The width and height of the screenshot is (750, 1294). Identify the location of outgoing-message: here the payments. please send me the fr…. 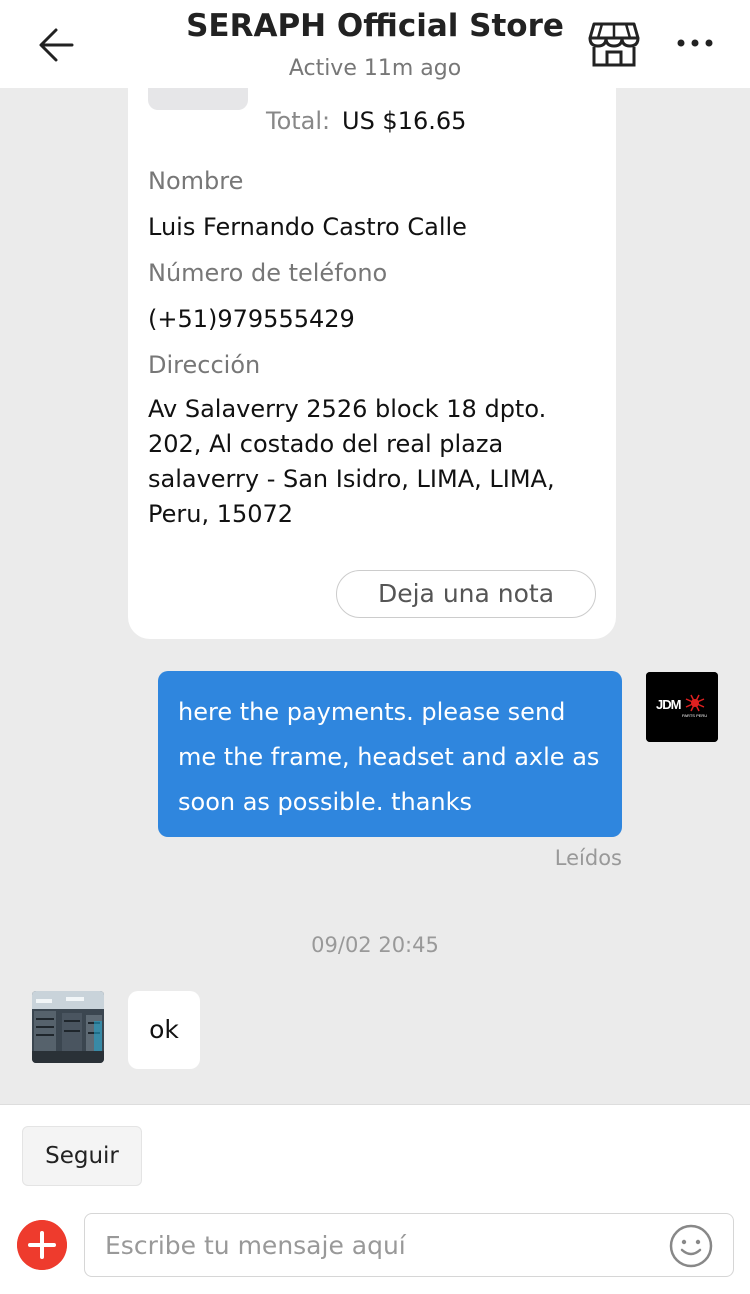
(390, 754).